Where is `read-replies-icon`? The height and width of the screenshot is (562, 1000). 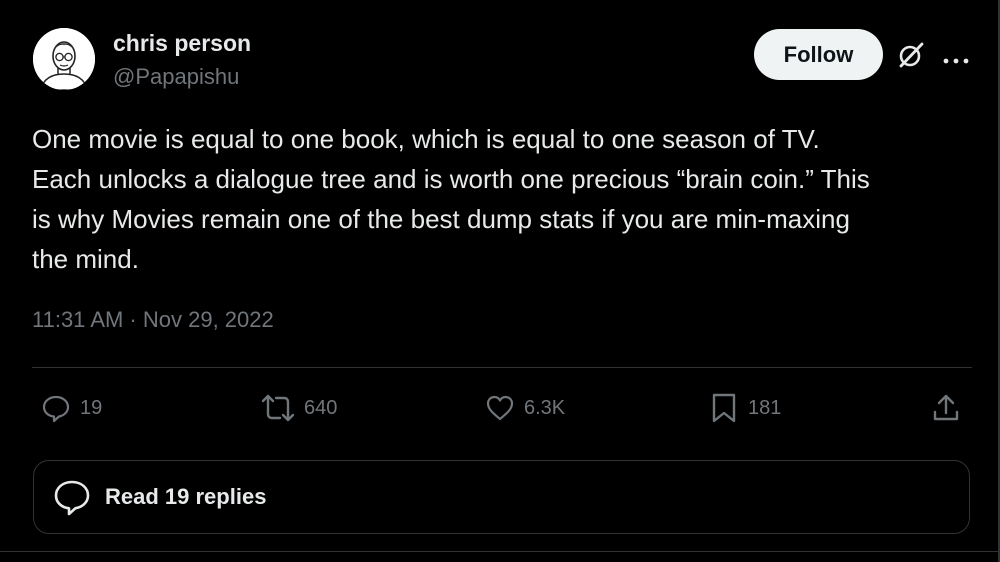 read-replies-icon is located at coordinates (72, 498).